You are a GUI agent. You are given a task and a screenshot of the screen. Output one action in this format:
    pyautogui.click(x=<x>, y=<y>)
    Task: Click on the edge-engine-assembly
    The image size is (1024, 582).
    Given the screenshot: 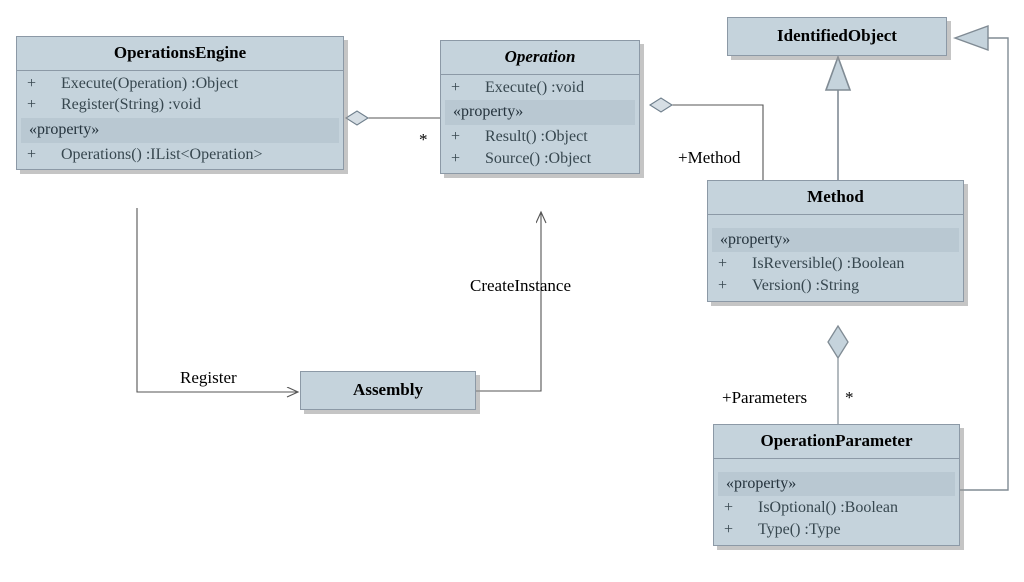 What is the action you would take?
    pyautogui.click(x=217, y=300)
    